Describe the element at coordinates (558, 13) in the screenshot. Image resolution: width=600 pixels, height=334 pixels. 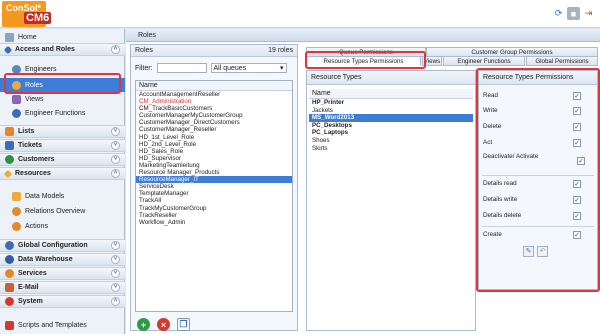
I see `refresh-icon: ⟳` at that location.